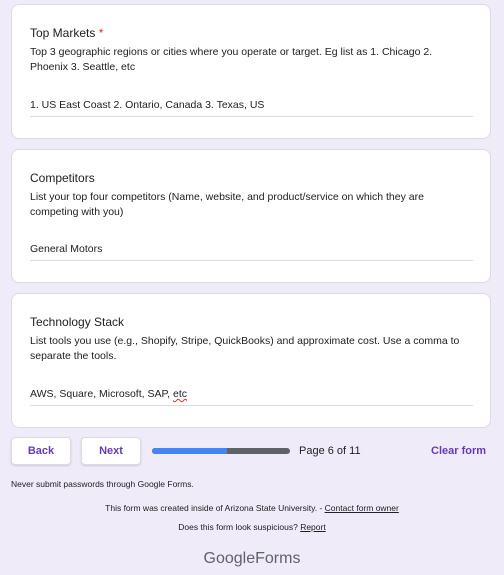  What do you see at coordinates (101, 33) in the screenshot?
I see `required-asterisk: *` at bounding box center [101, 33].